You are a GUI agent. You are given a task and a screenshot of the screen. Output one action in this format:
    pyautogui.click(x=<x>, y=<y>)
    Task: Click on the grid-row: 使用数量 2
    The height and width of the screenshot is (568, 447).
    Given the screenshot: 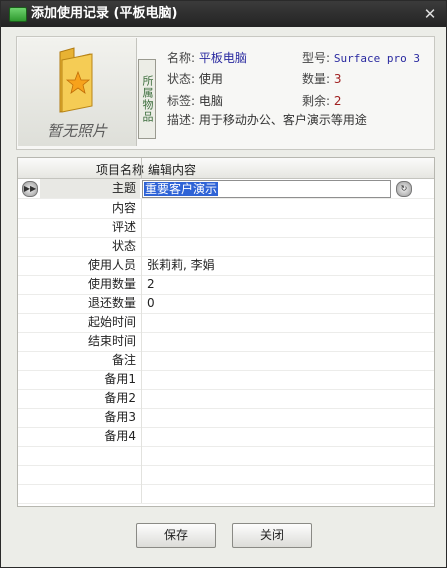 What is the action you would take?
    pyautogui.click(x=226, y=285)
    